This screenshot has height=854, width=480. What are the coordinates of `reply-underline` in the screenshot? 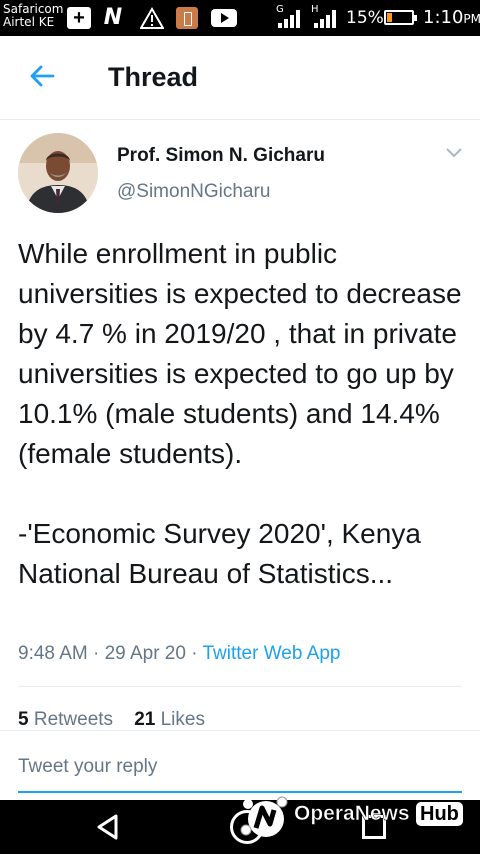 It's located at (240, 792).